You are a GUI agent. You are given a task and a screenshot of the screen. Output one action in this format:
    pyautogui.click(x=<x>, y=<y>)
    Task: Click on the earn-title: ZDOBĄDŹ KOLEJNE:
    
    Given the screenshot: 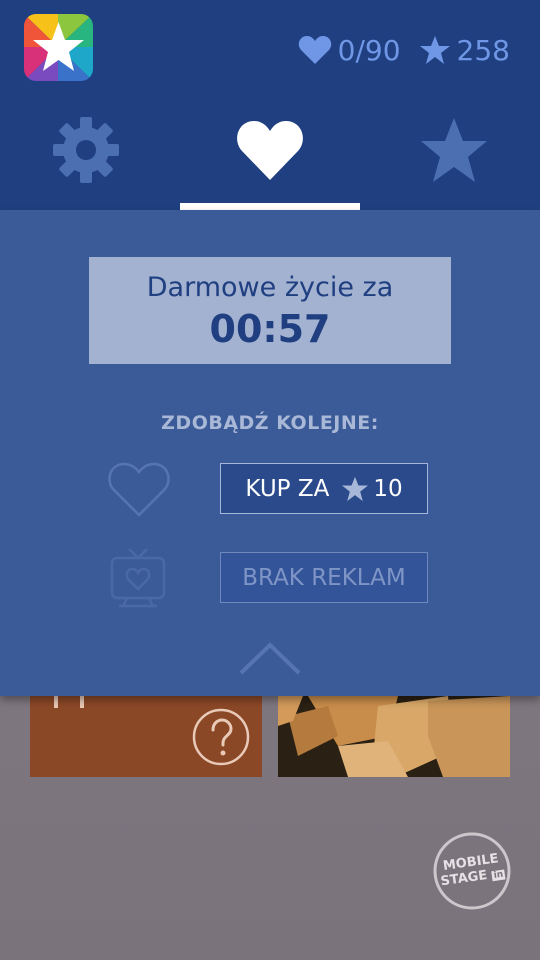 What is the action you would take?
    pyautogui.click(x=270, y=423)
    